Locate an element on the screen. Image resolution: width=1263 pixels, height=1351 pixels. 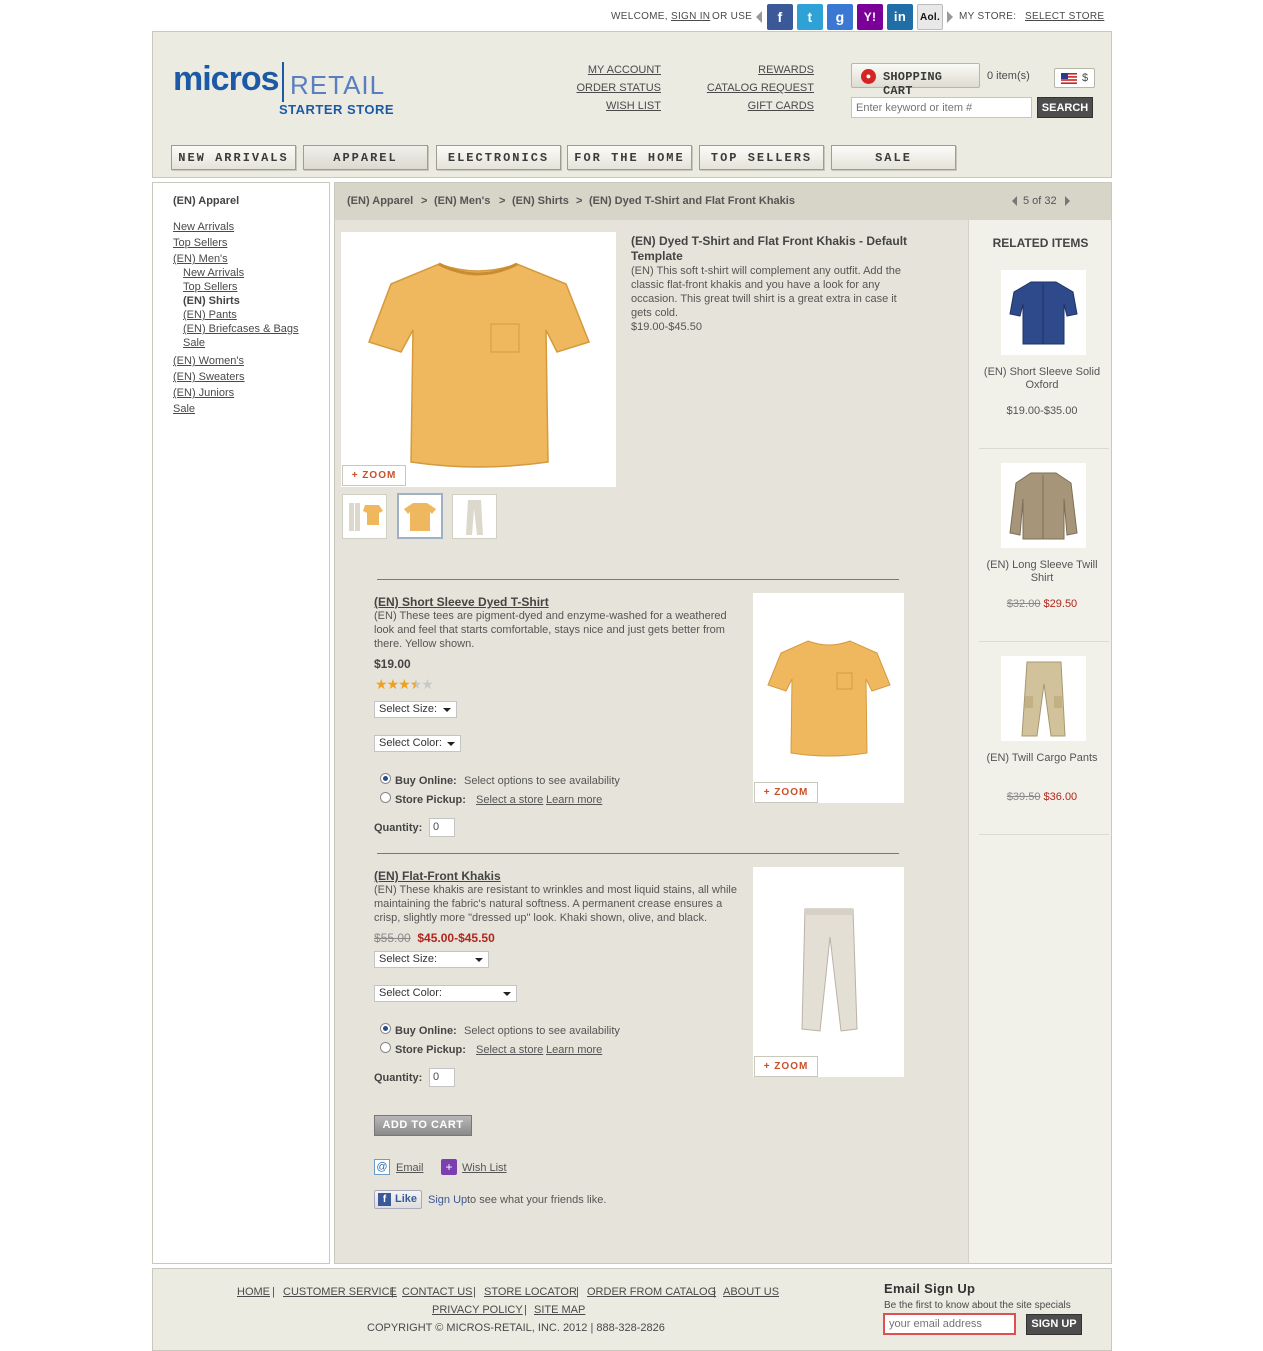
twitter-icon: t is located at coordinates (810, 17).